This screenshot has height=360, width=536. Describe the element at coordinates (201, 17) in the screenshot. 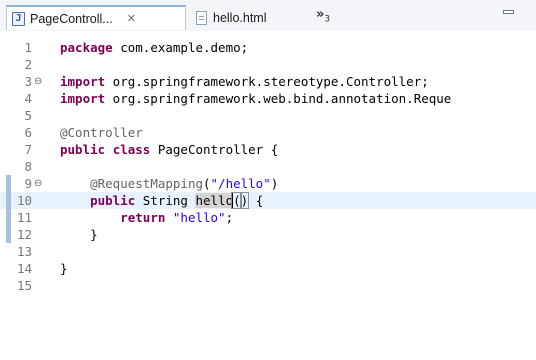

I see `html-file-icon` at that location.